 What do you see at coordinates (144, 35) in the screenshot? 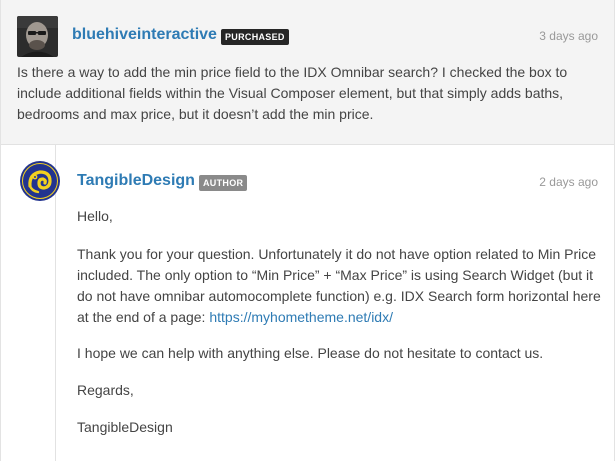
I see `question-username-link: bluehiveinteractive` at bounding box center [144, 35].